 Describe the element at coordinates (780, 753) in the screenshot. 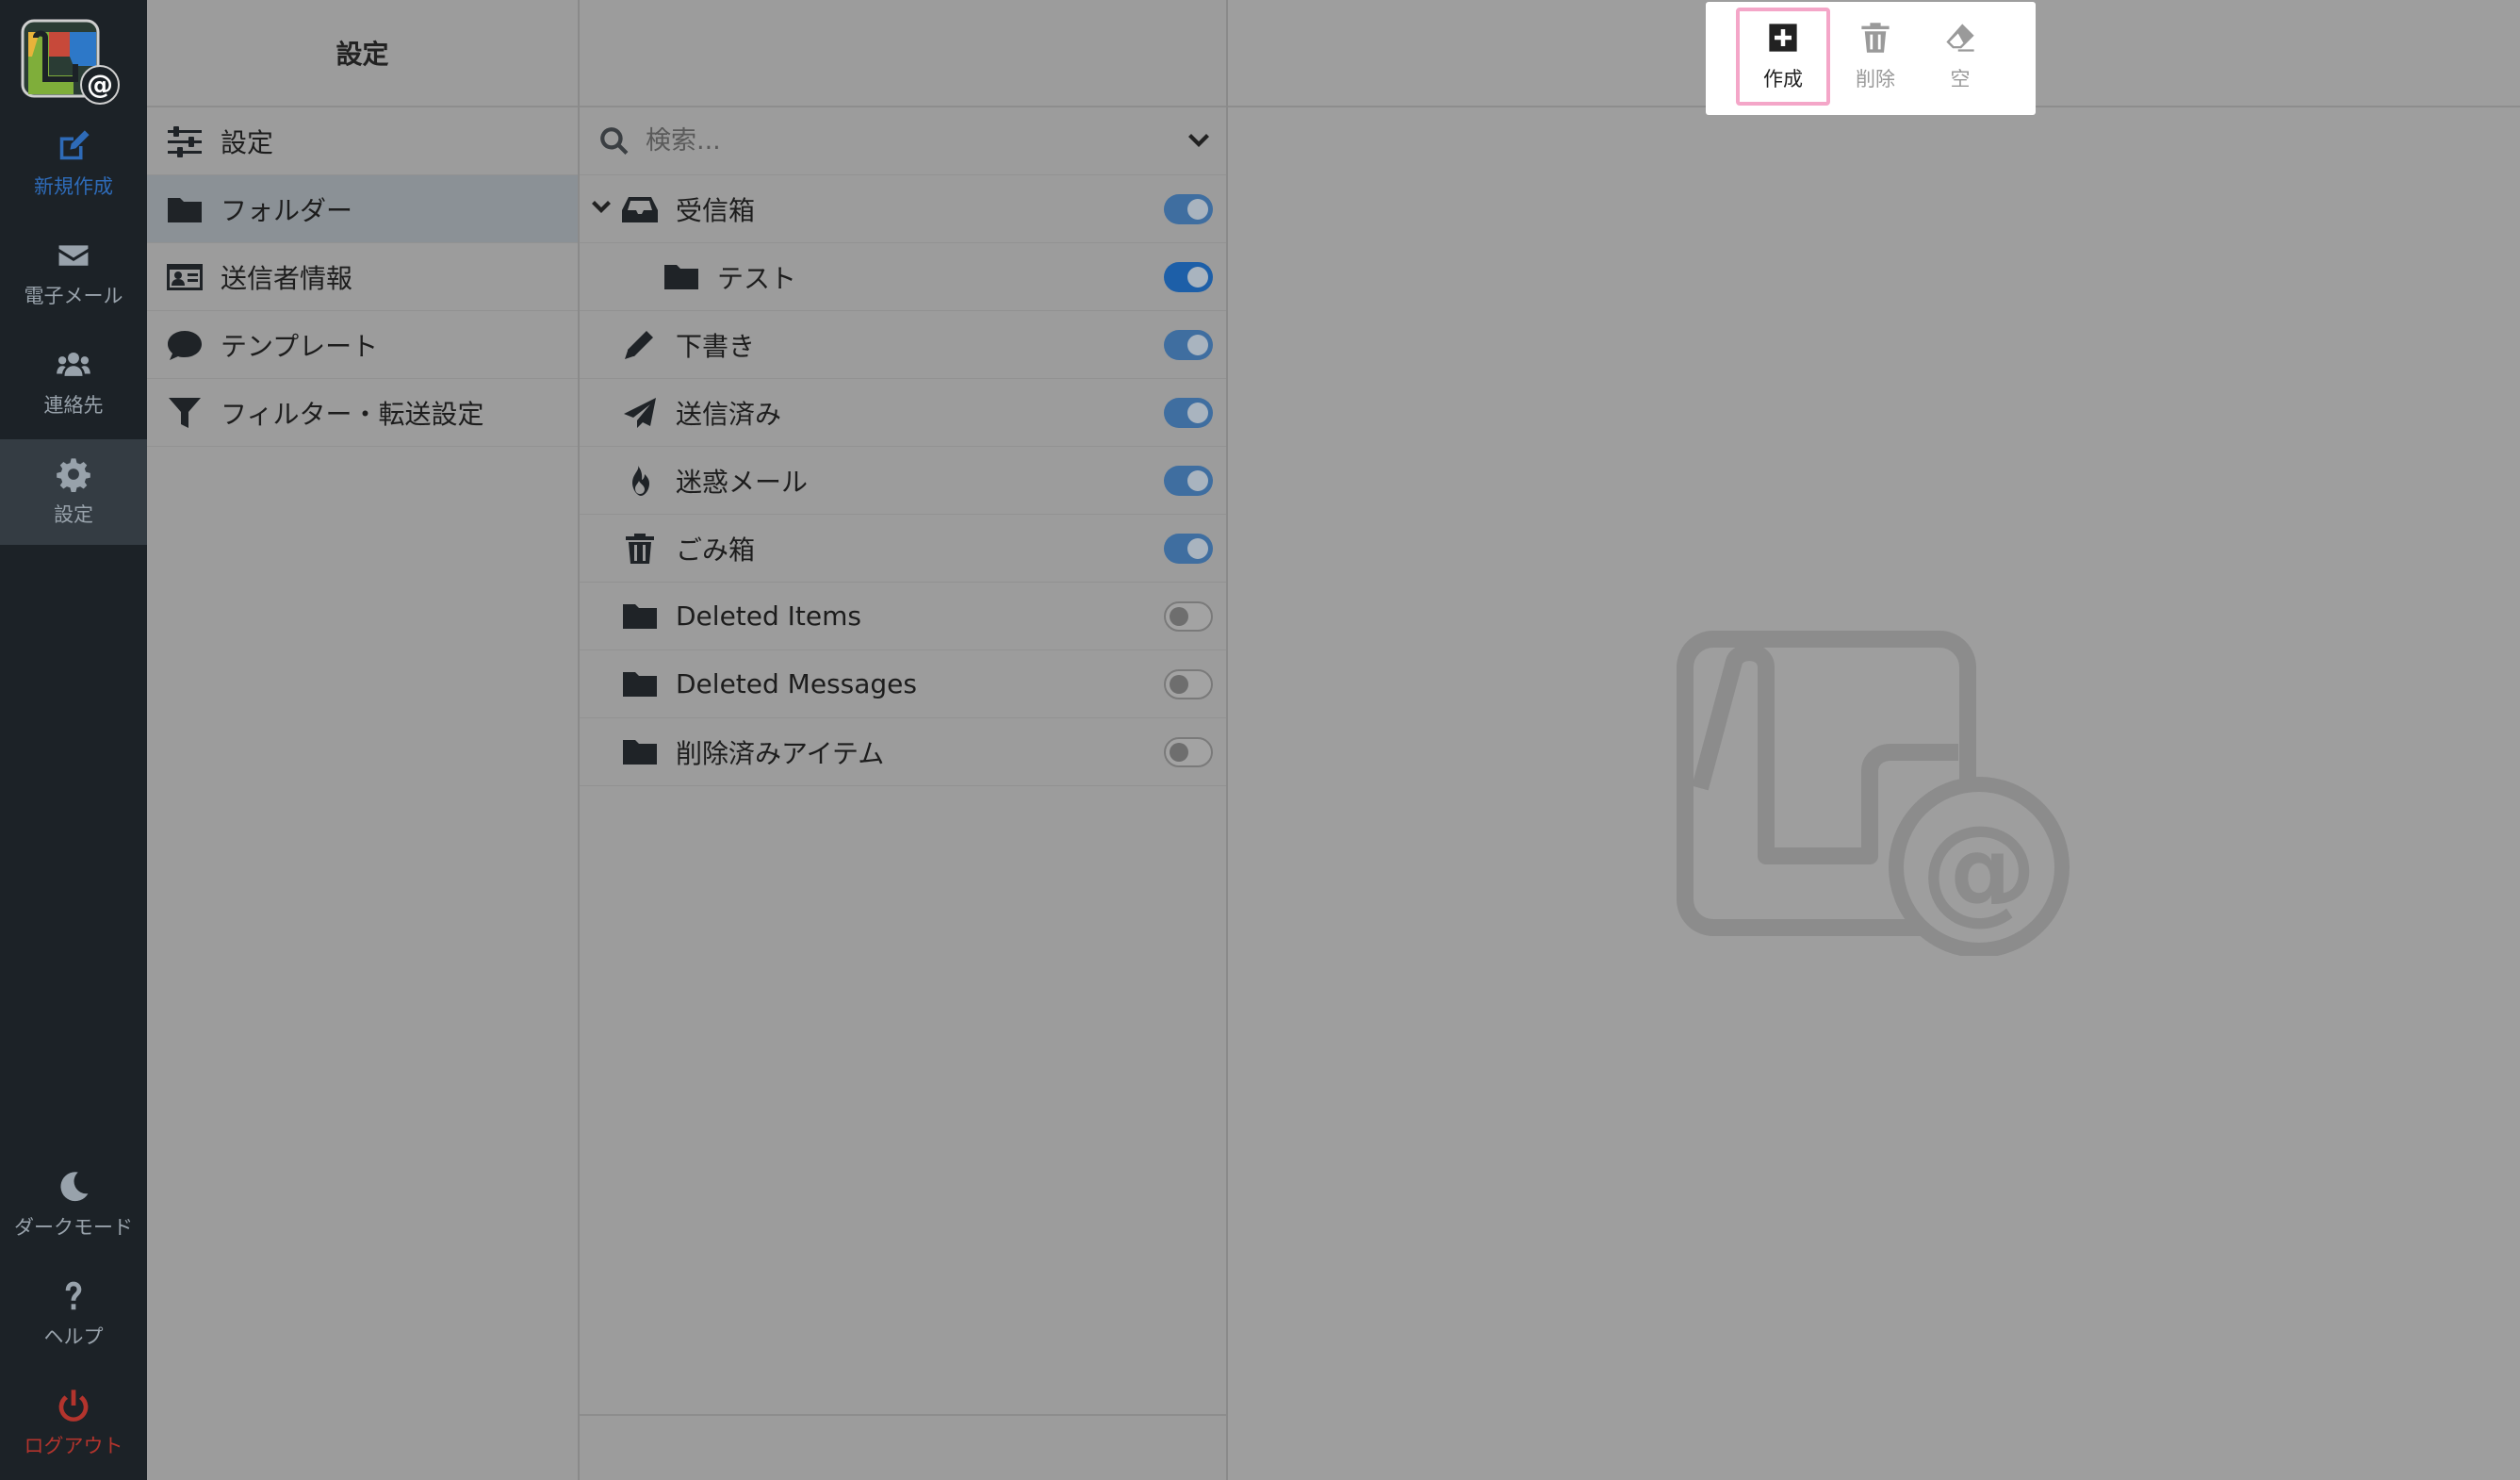

I see `folder-label: 削除済みアイテム` at that location.